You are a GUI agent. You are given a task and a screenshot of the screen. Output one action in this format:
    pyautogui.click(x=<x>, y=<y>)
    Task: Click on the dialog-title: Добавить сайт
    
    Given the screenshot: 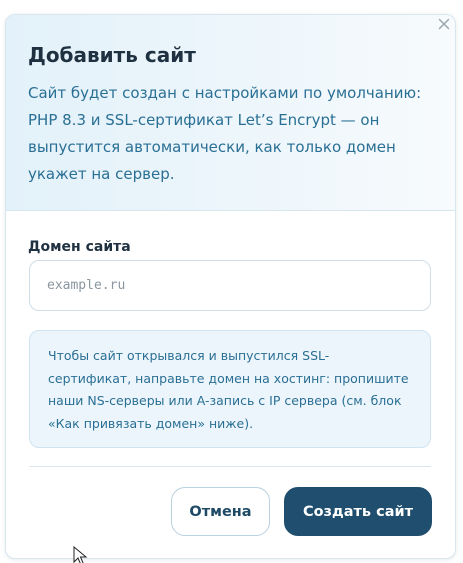 What is the action you would take?
    pyautogui.click(x=112, y=55)
    